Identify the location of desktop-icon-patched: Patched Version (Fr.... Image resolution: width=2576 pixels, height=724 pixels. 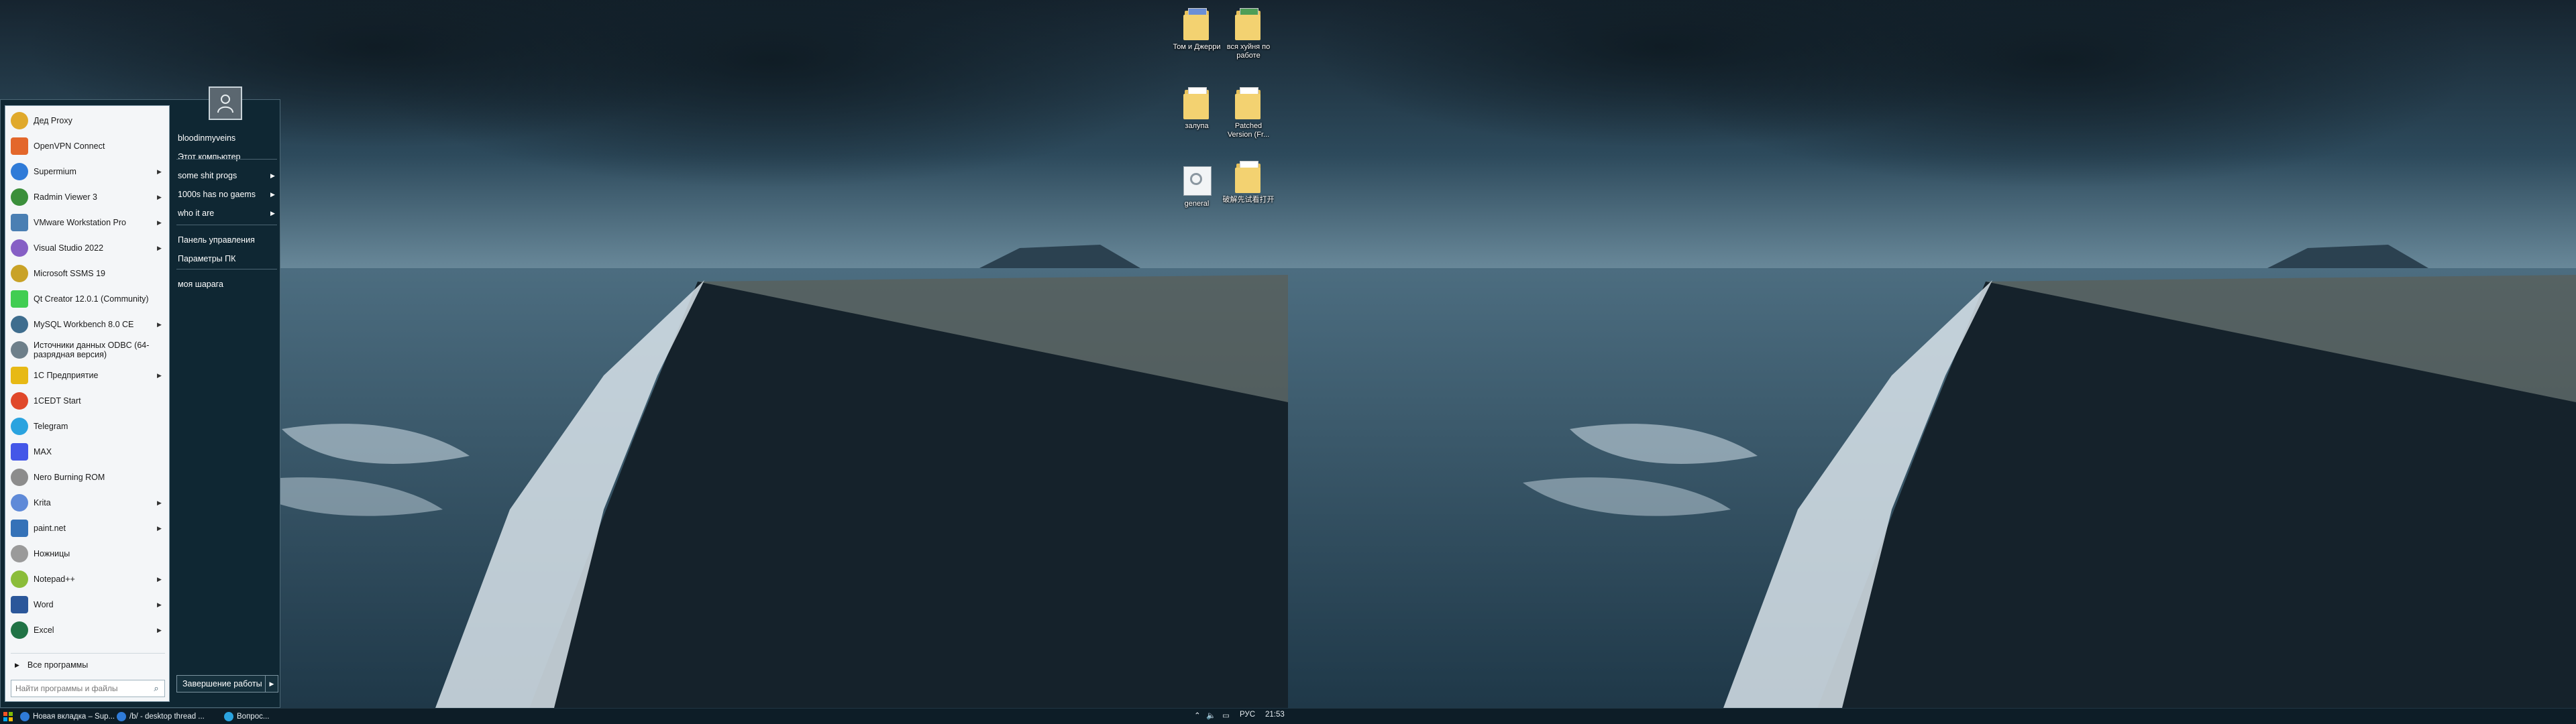
(1248, 112).